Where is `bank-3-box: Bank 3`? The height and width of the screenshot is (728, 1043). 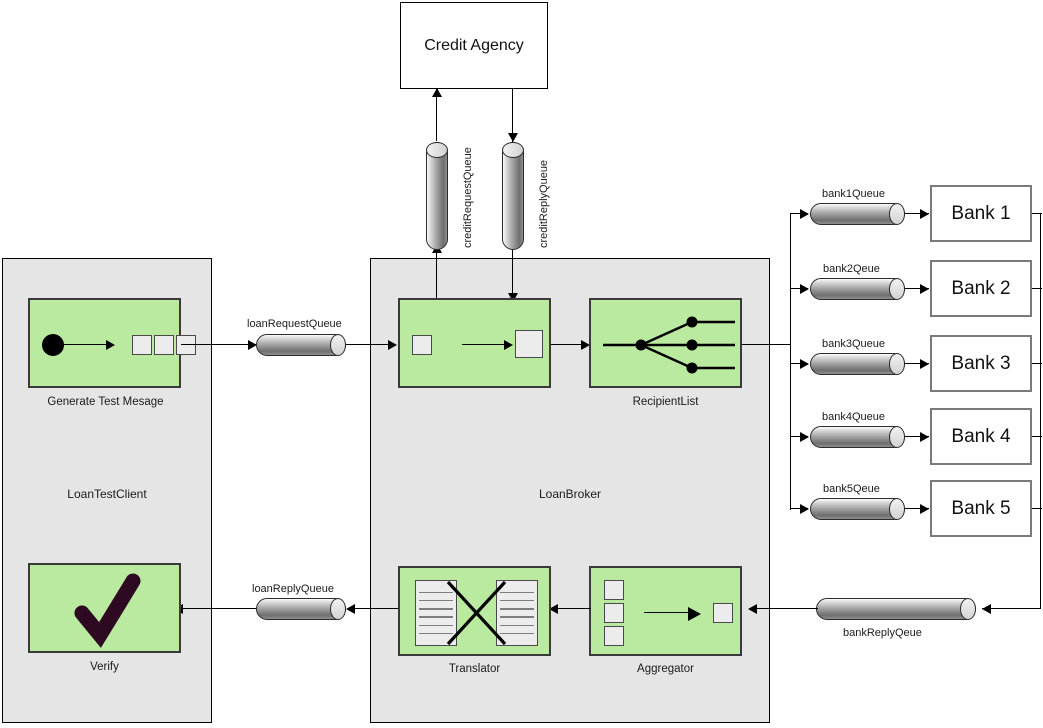 bank-3-box: Bank 3 is located at coordinates (981, 363).